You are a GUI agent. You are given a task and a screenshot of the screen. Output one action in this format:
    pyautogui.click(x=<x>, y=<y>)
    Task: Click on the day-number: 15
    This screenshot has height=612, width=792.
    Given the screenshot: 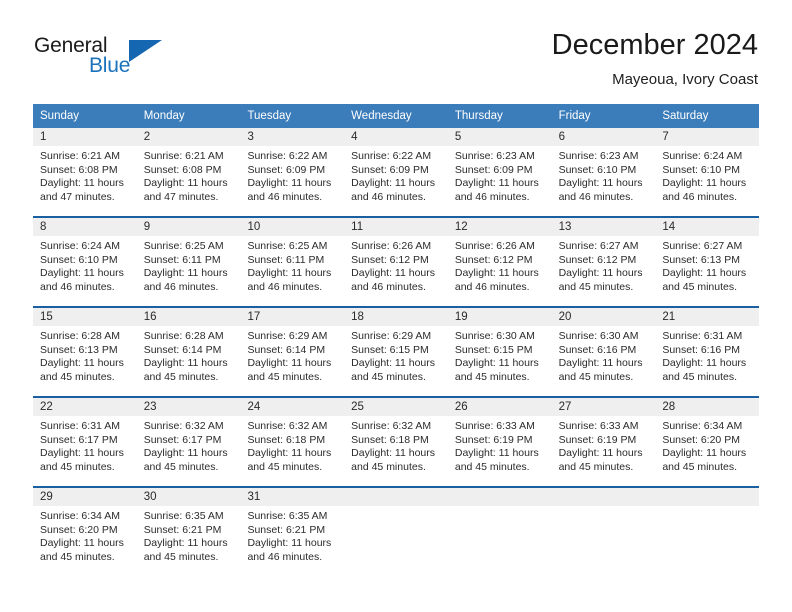 What is the action you would take?
    pyautogui.click(x=85, y=317)
    